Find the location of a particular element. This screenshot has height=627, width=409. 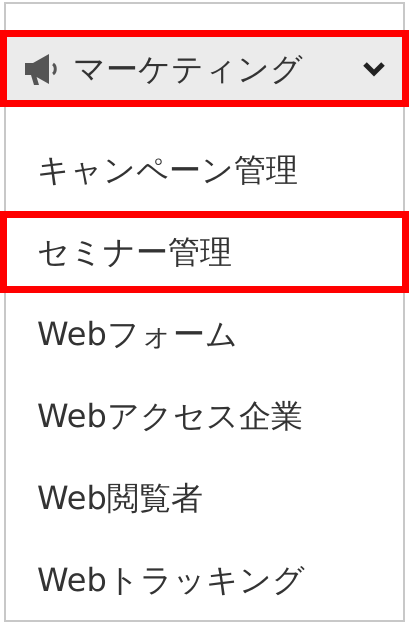

menu-item: Webアクセス企業 is located at coordinates (204, 416).